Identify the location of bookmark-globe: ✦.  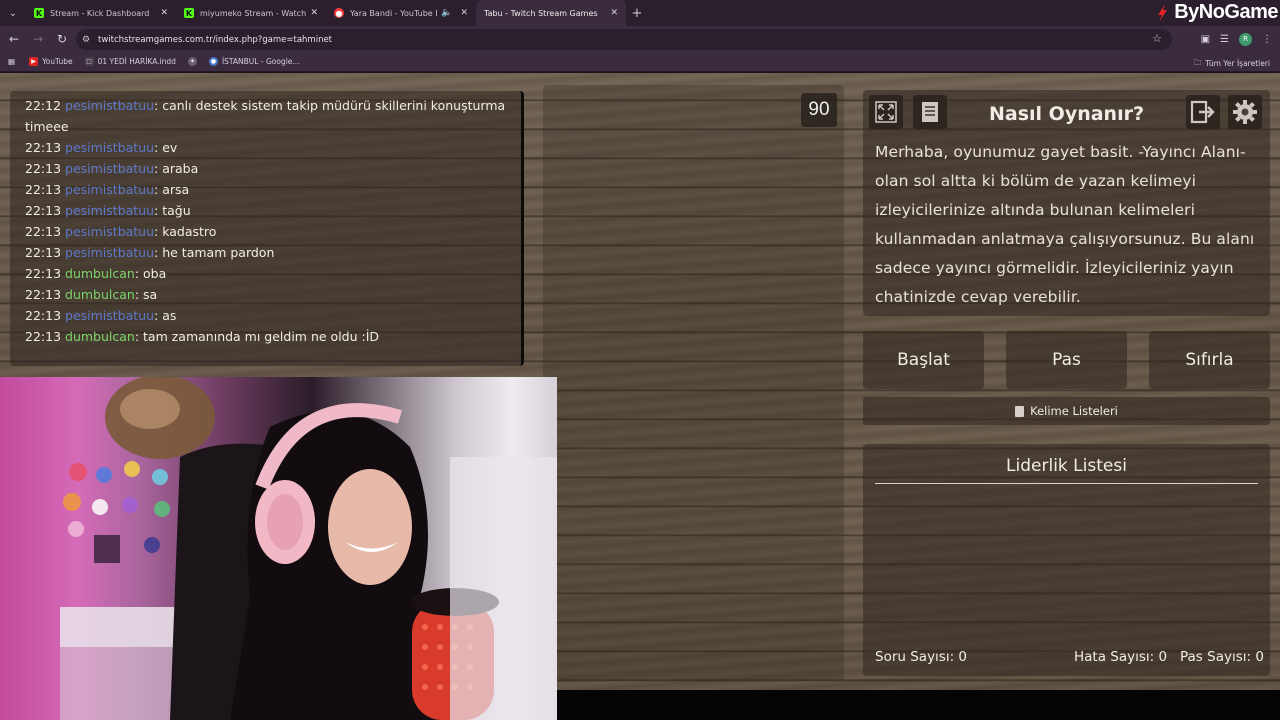
(194, 61).